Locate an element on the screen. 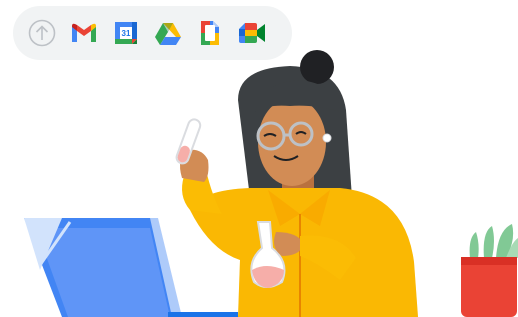 The width and height of the screenshot is (518, 317). docs-button is located at coordinates (210, 33).